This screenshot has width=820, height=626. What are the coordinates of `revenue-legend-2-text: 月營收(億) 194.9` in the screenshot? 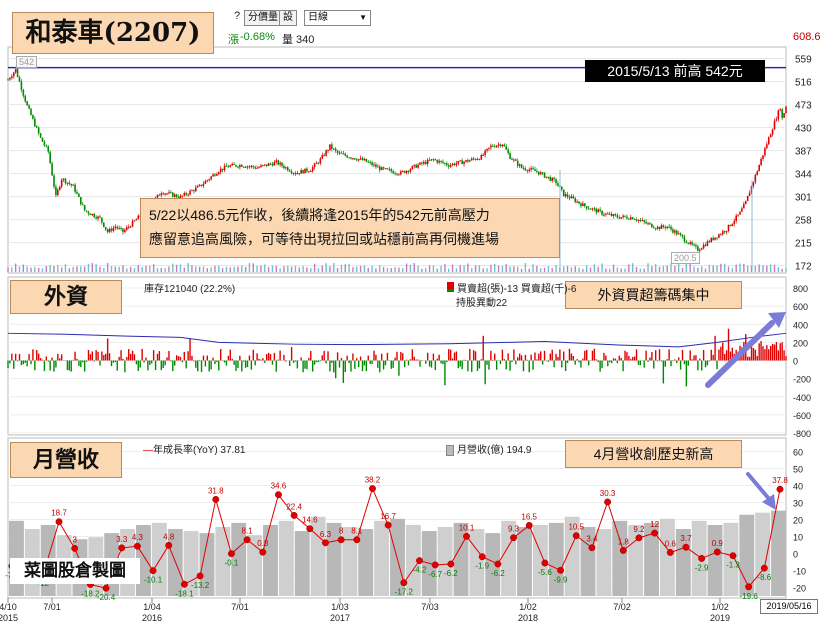 It's located at (494, 450).